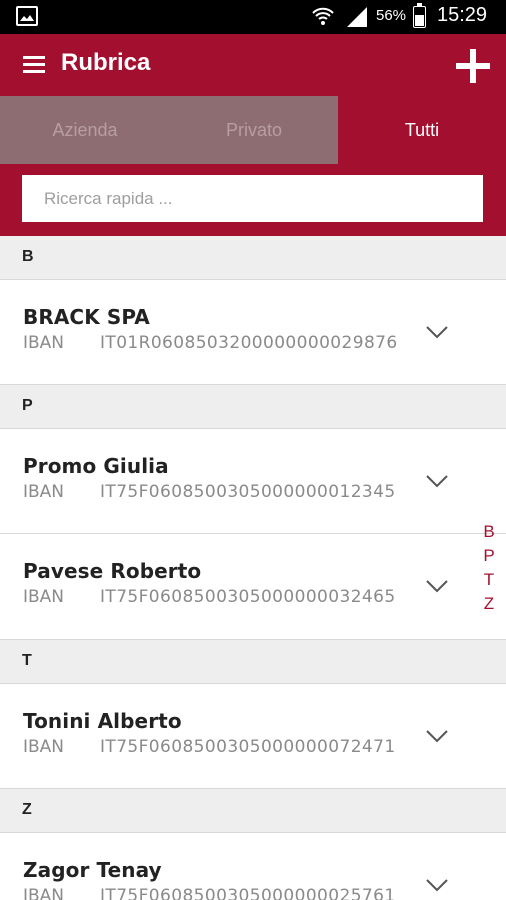  Describe the element at coordinates (96, 466) in the screenshot. I see `contact-name: Promo Giulia` at that location.